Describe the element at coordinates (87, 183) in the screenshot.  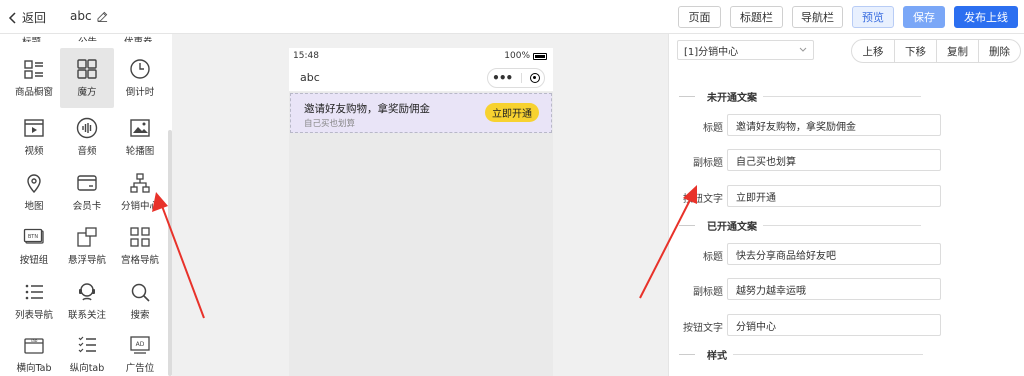
I see `member-card-icon` at that location.